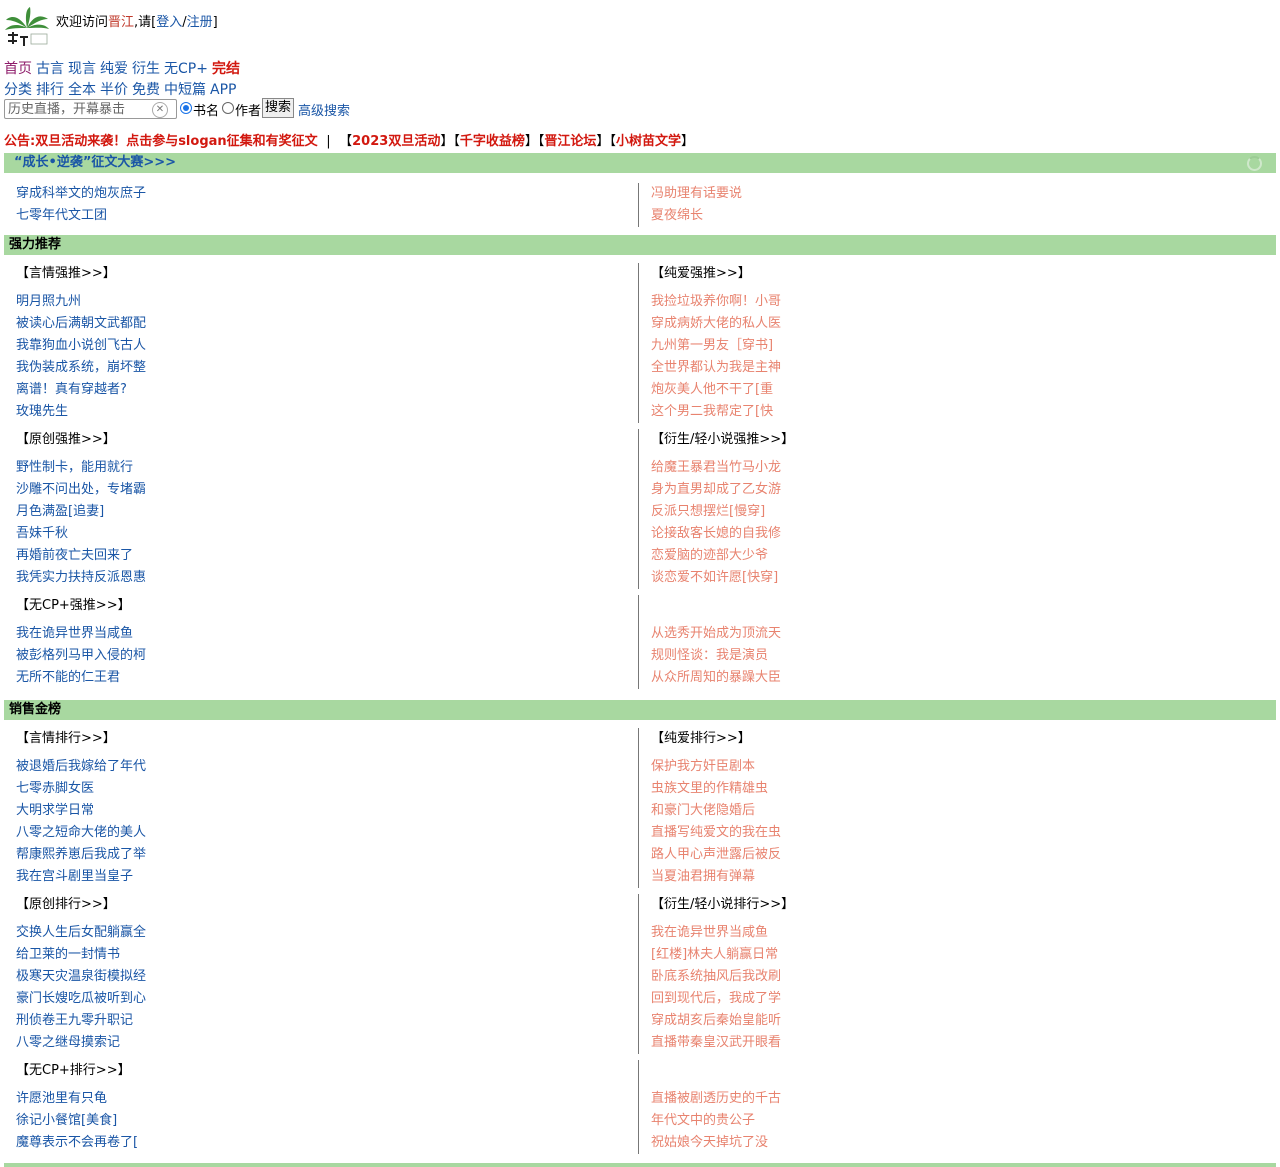  What do you see at coordinates (81, 324) in the screenshot?
I see `recommend-g0-left-1: 被读心后满朝文武都配` at bounding box center [81, 324].